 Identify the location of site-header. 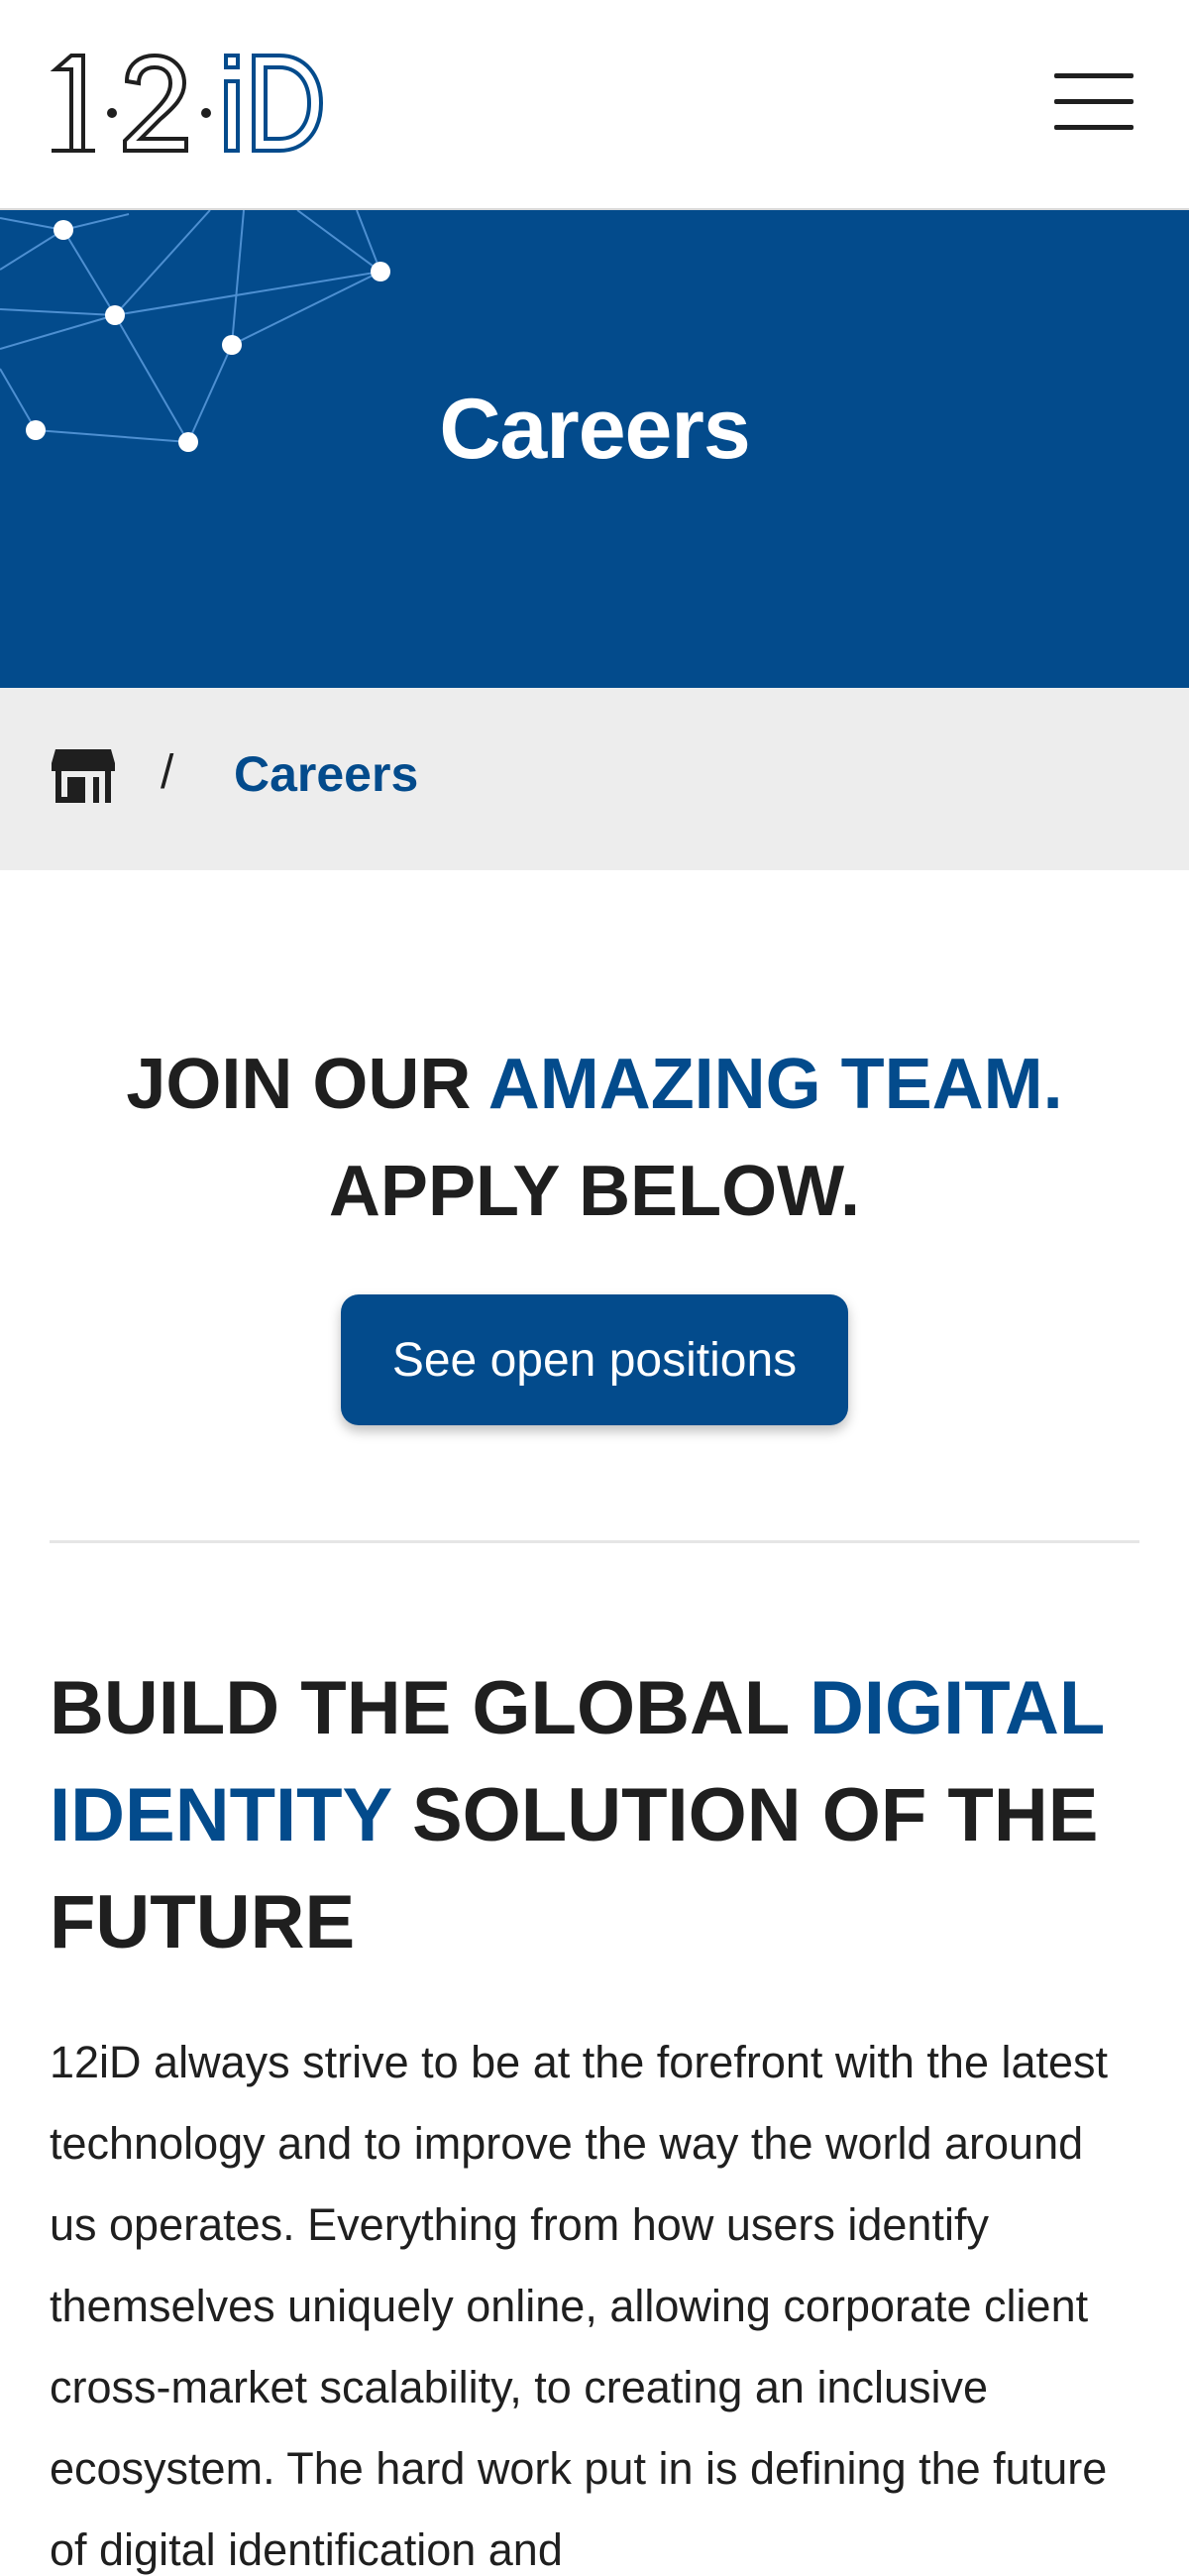
(594, 105).